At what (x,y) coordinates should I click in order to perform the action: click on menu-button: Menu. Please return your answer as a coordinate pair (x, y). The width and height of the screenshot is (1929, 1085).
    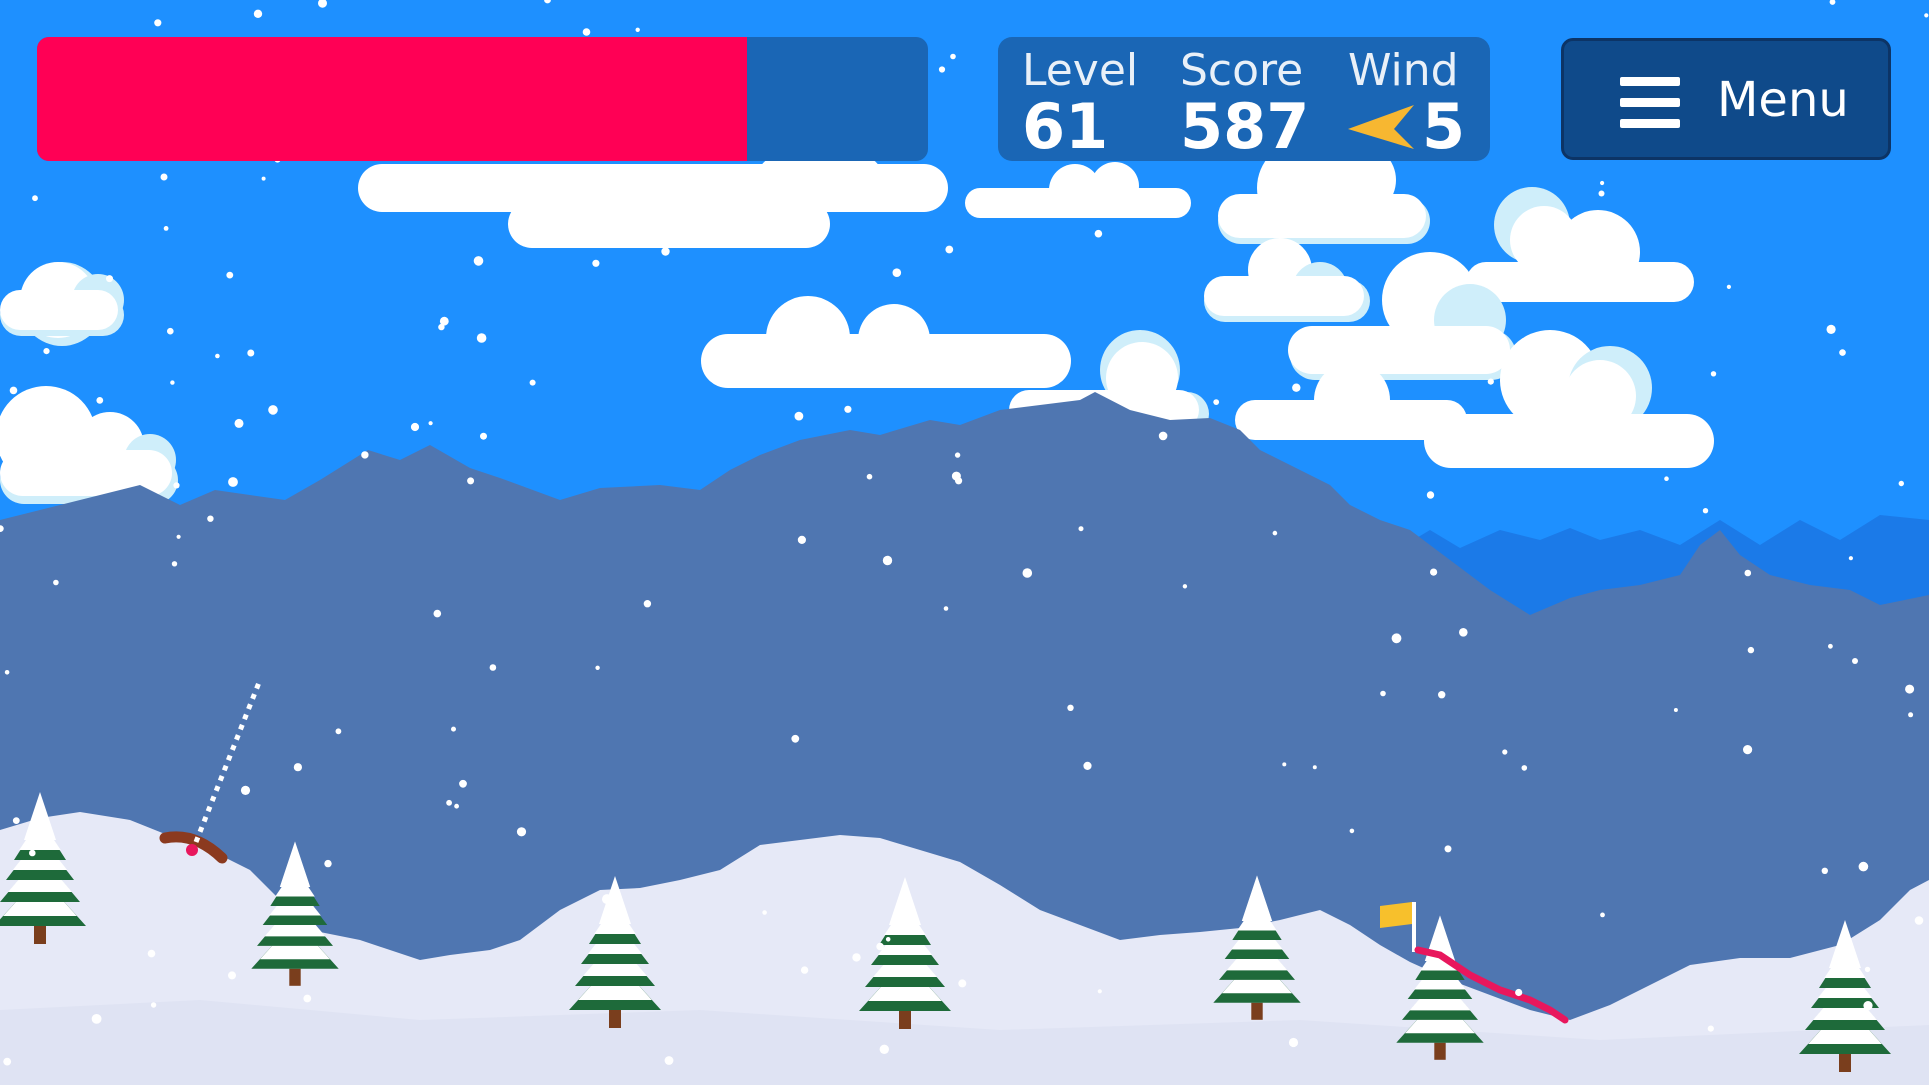
    Looking at the image, I should click on (1726, 99).